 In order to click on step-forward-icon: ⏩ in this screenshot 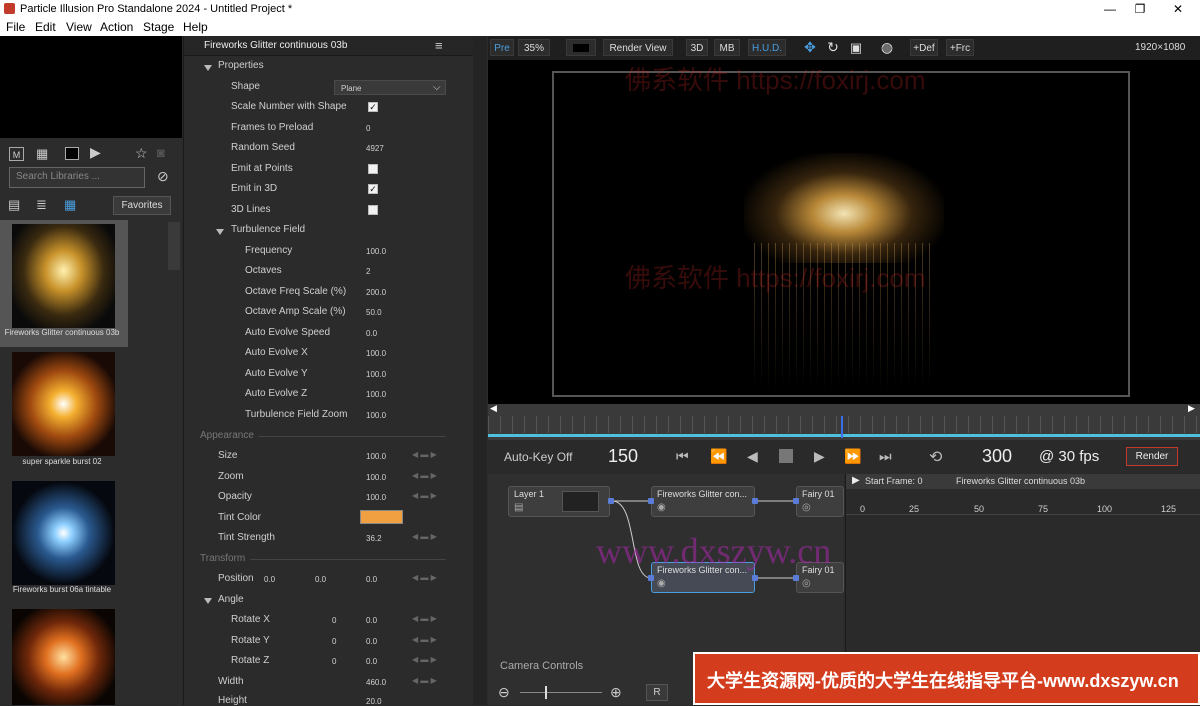, I will do `click(852, 456)`.